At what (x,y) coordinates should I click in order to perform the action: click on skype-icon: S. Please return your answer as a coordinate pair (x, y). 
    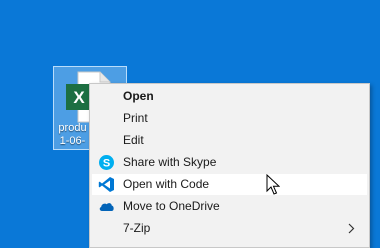
    Looking at the image, I should click on (106, 162).